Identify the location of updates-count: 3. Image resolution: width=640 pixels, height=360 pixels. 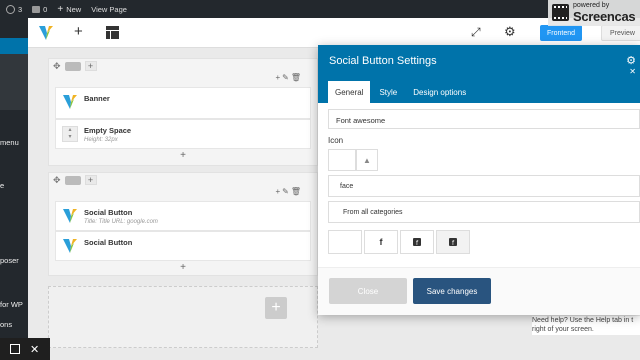
(20, 9).